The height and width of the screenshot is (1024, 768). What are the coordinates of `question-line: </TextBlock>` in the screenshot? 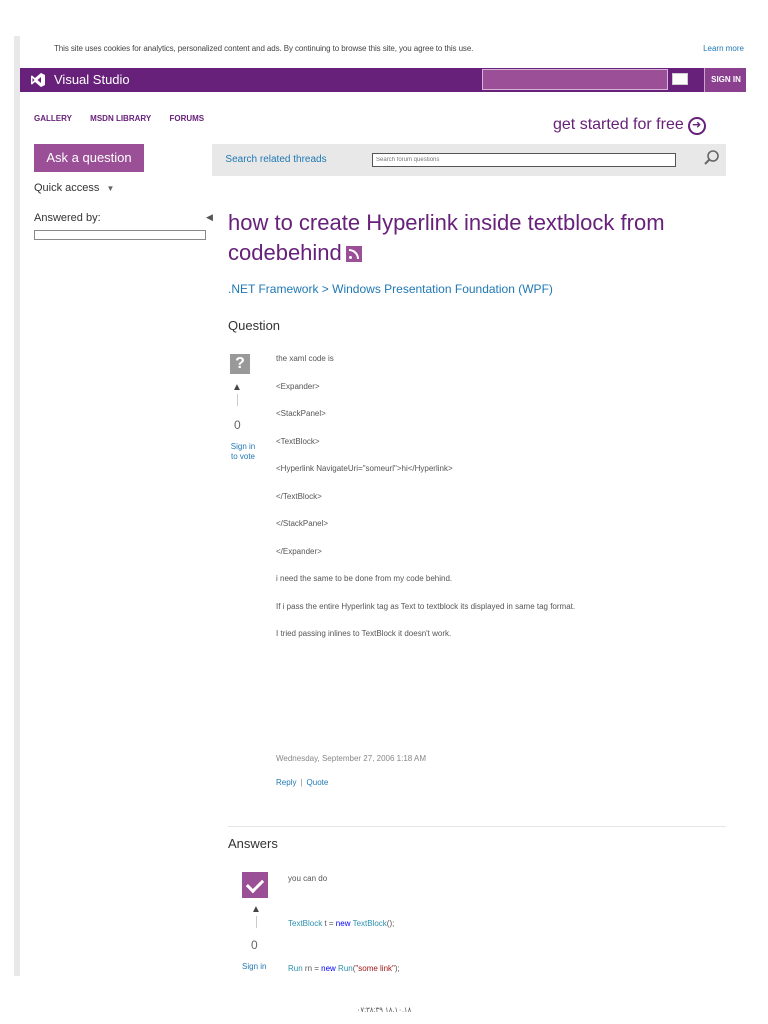 It's located at (299, 496).